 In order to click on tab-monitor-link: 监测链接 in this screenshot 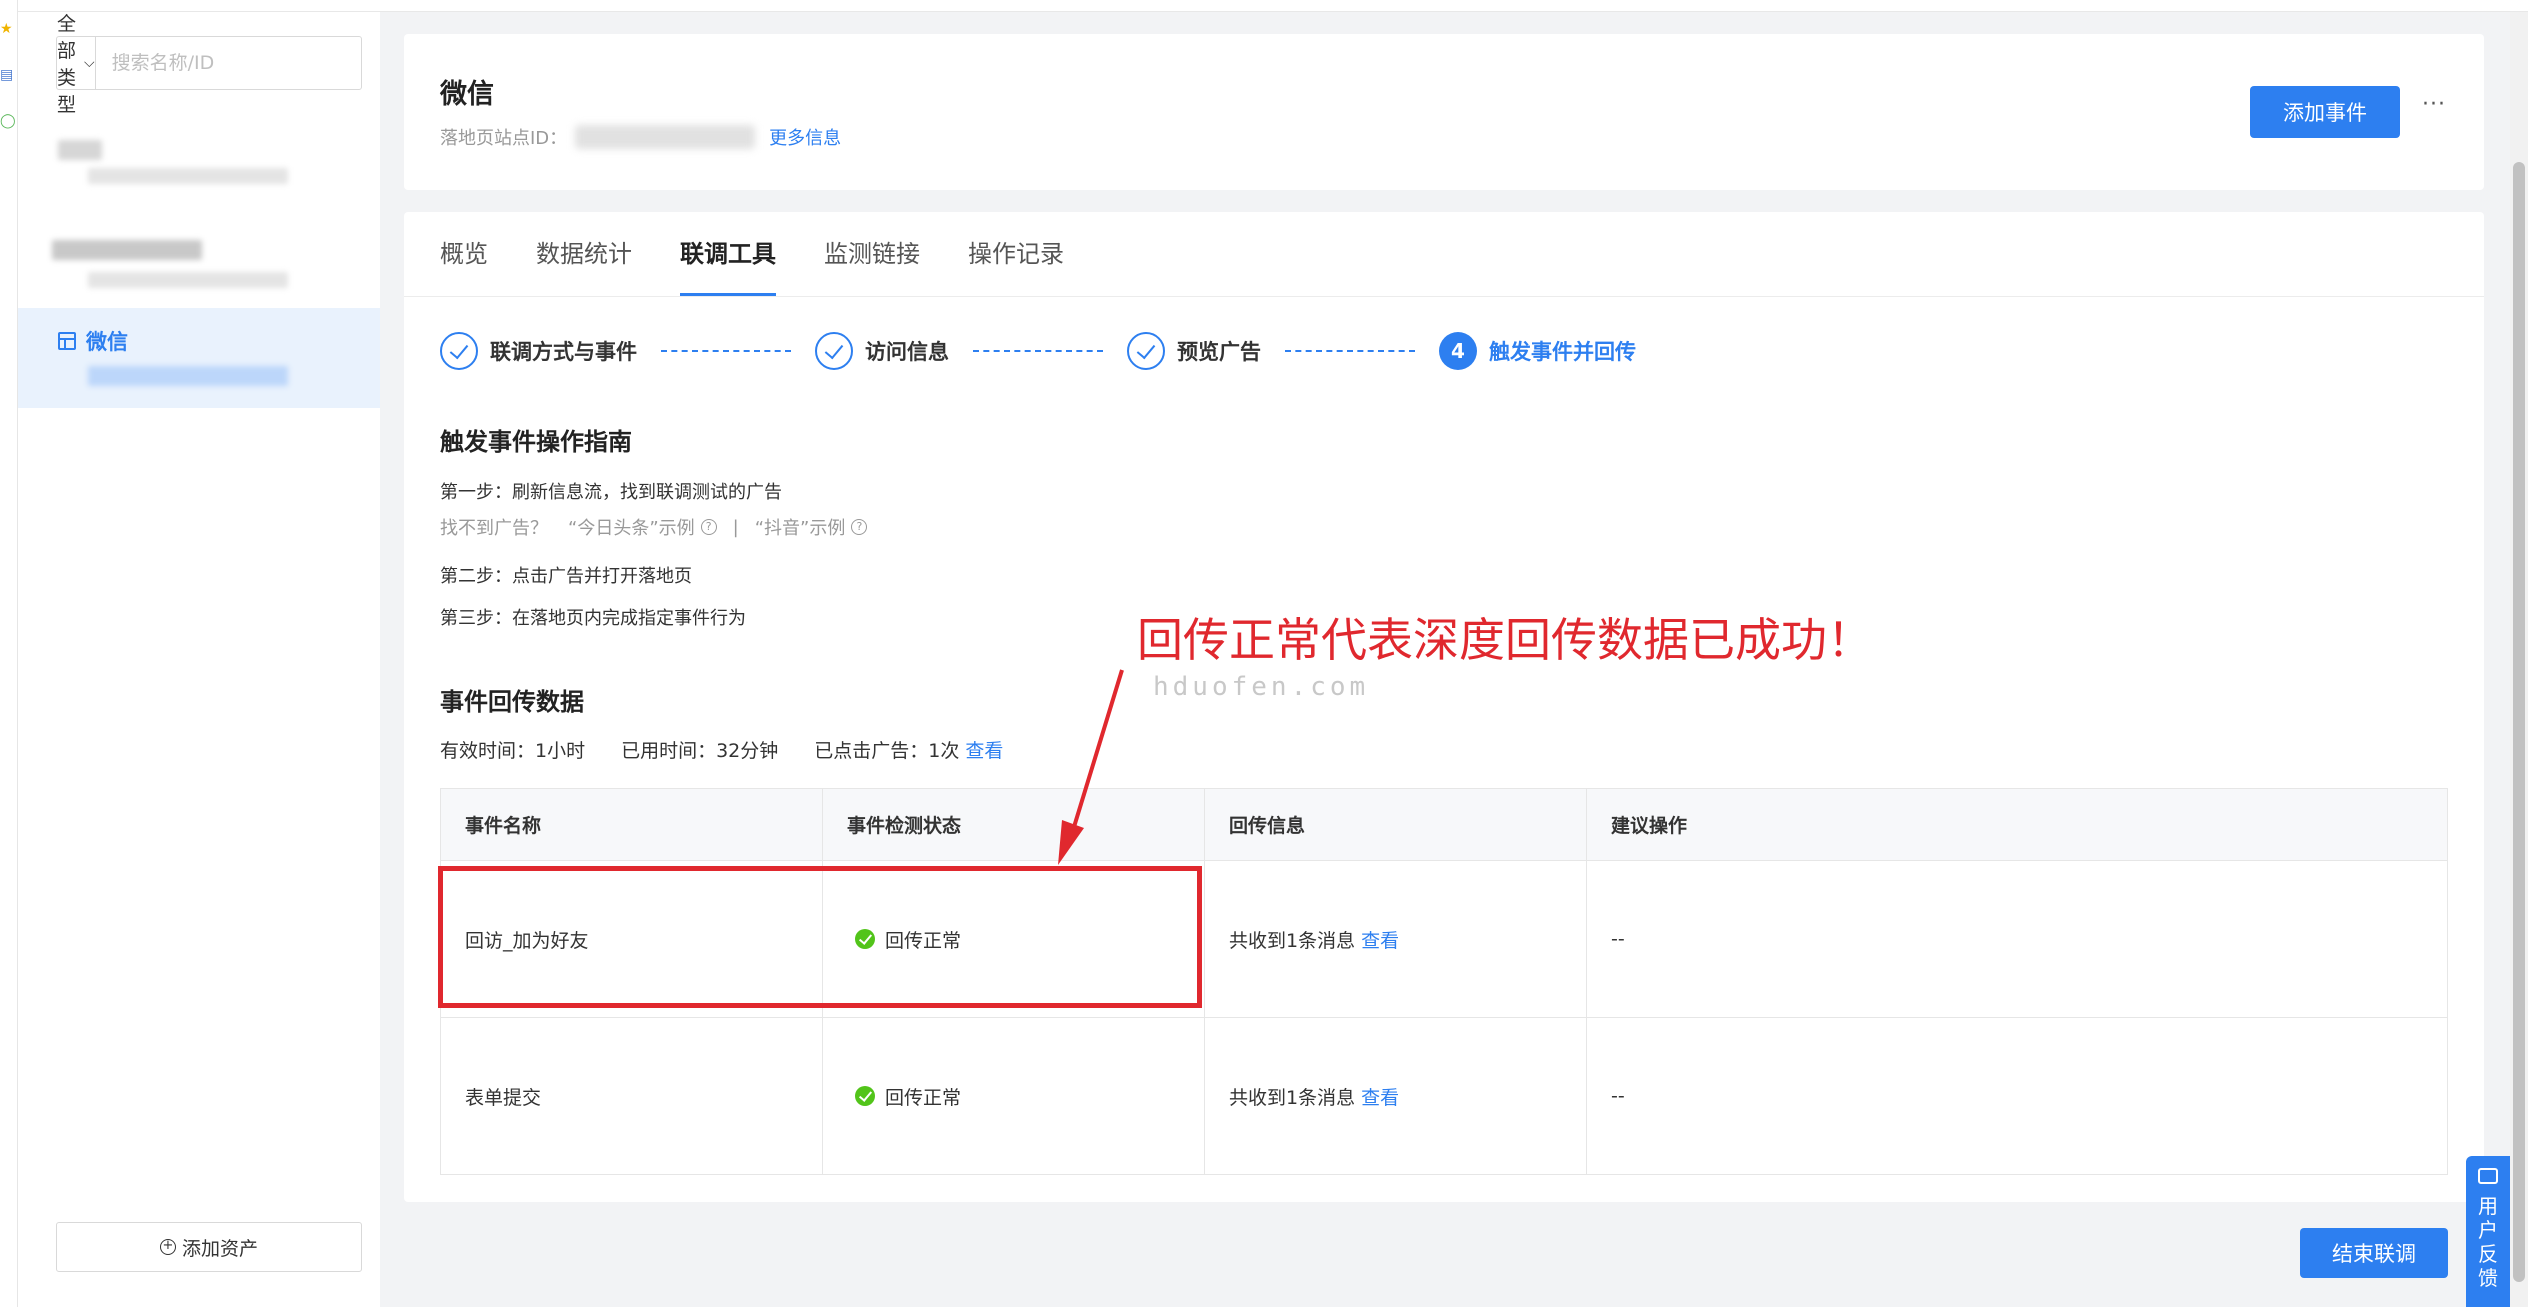, I will do `click(872, 254)`.